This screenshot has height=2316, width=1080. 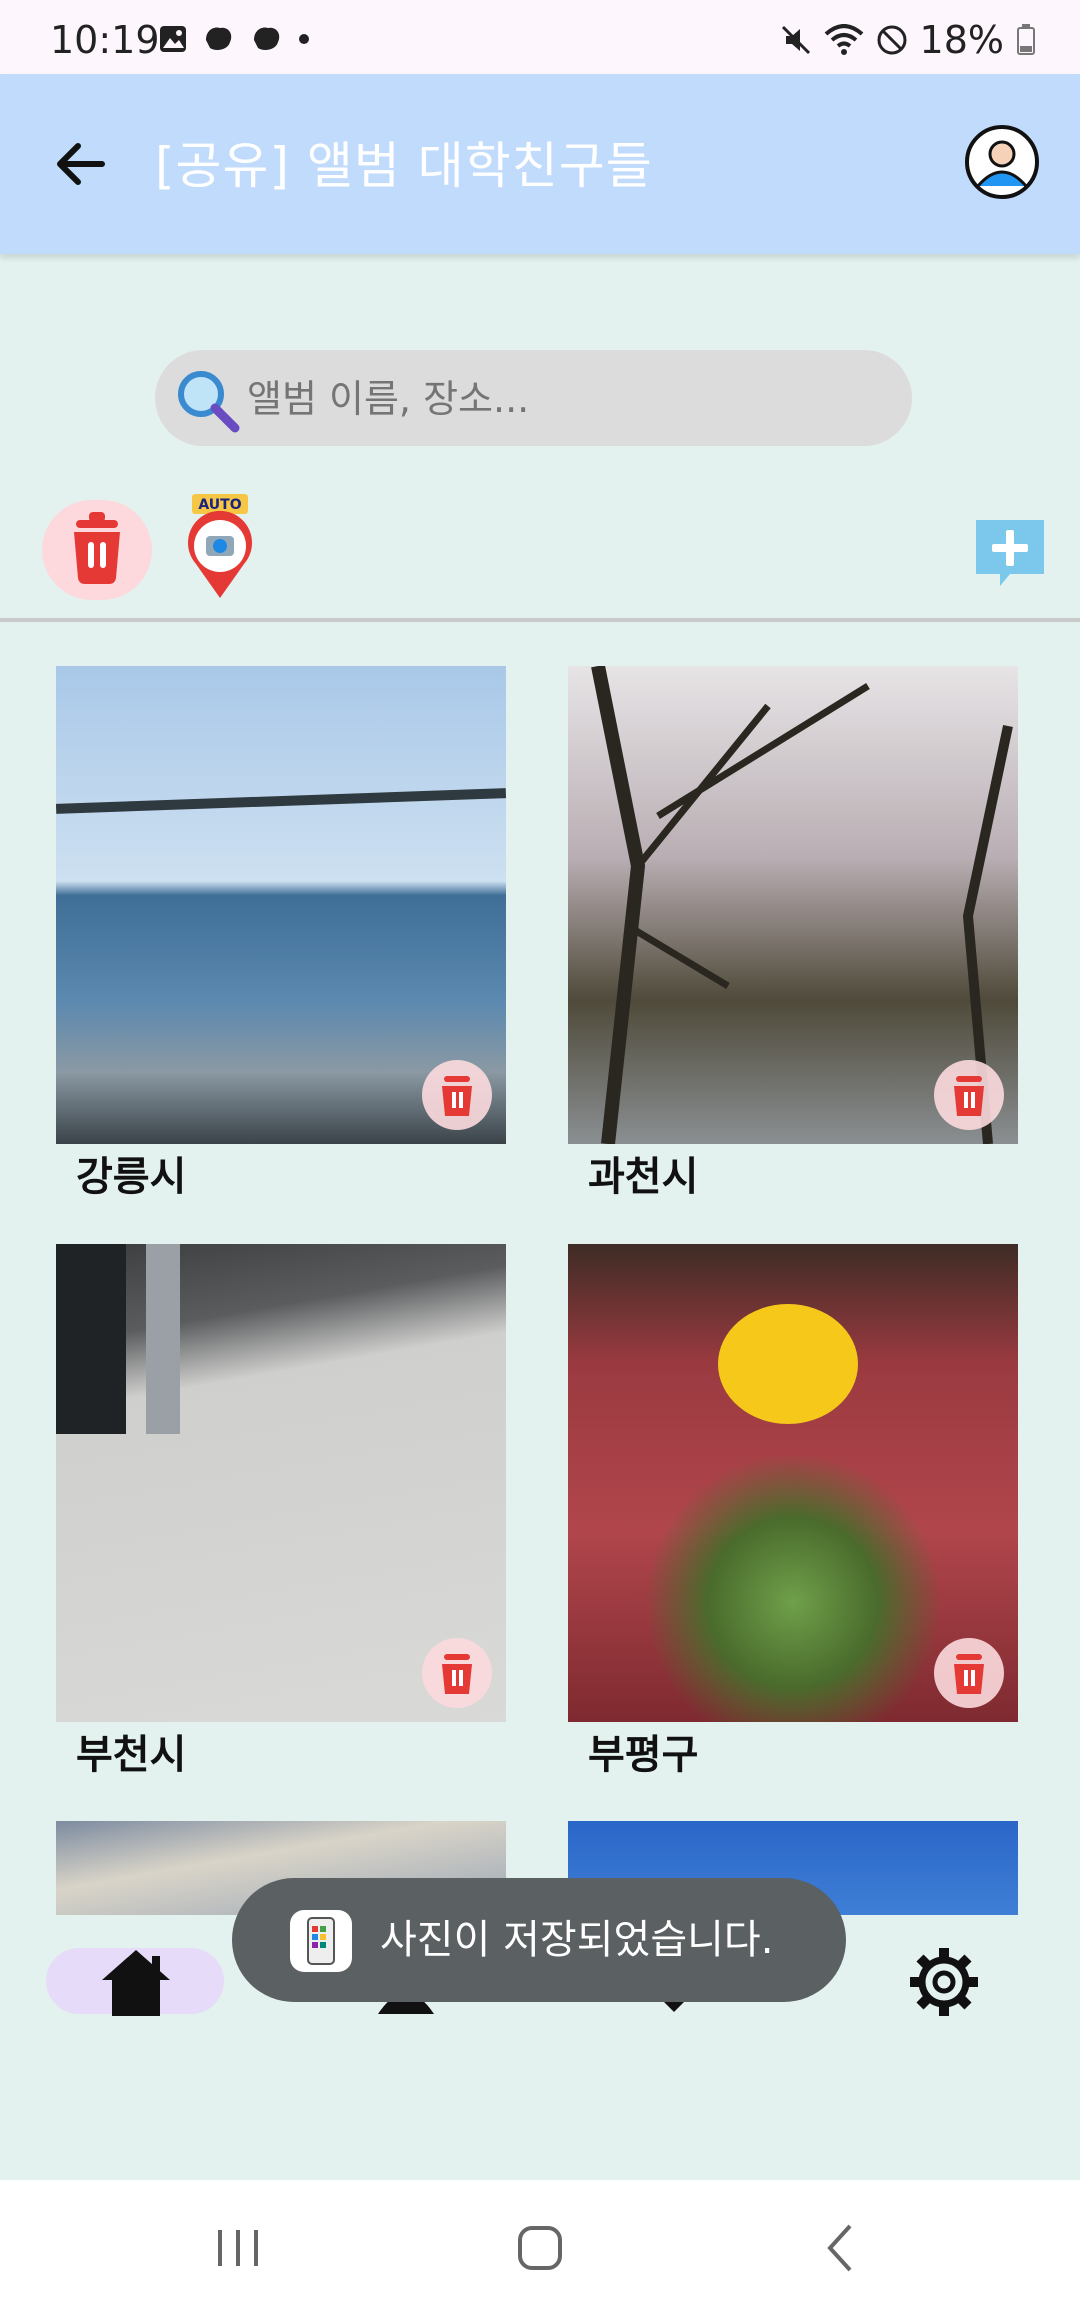 What do you see at coordinates (540, 37) in the screenshot?
I see `status-bar: 10:19 18%` at bounding box center [540, 37].